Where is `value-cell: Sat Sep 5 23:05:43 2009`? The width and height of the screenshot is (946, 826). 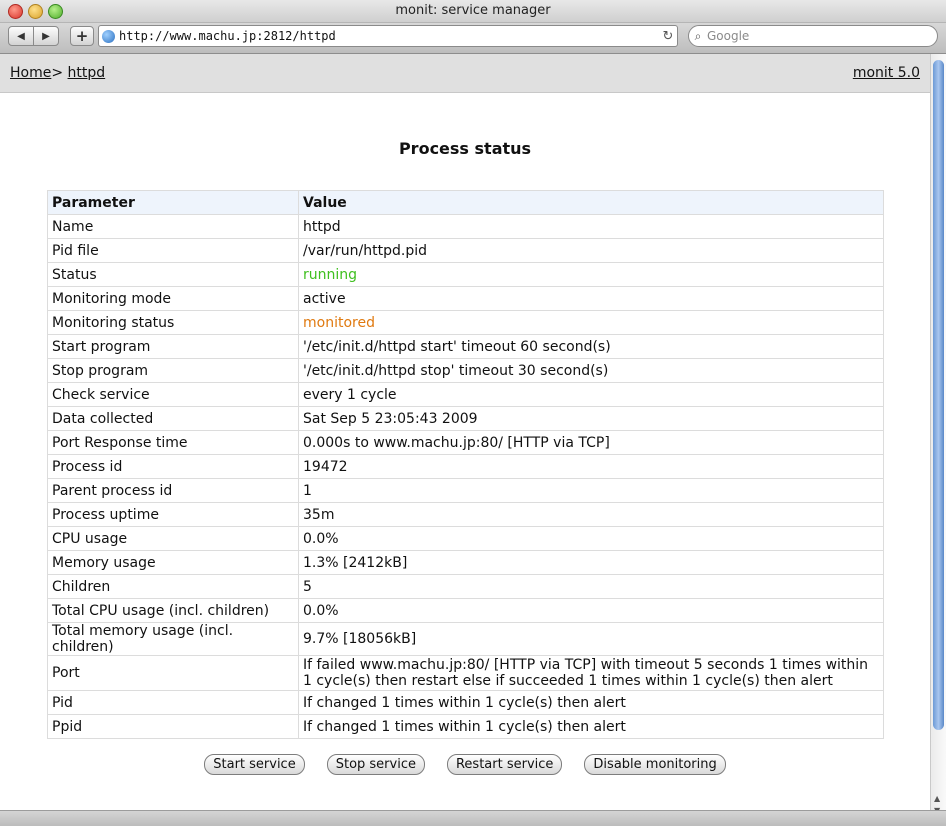 value-cell: Sat Sep 5 23:05:43 2009 is located at coordinates (591, 418).